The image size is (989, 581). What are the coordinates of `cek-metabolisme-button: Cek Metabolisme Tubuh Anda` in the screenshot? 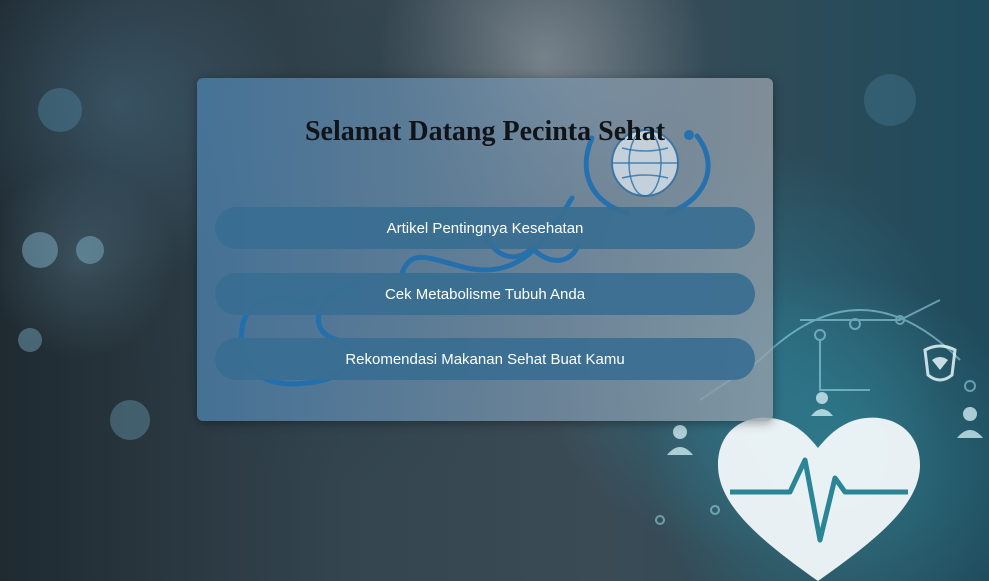 It's located at (485, 294).